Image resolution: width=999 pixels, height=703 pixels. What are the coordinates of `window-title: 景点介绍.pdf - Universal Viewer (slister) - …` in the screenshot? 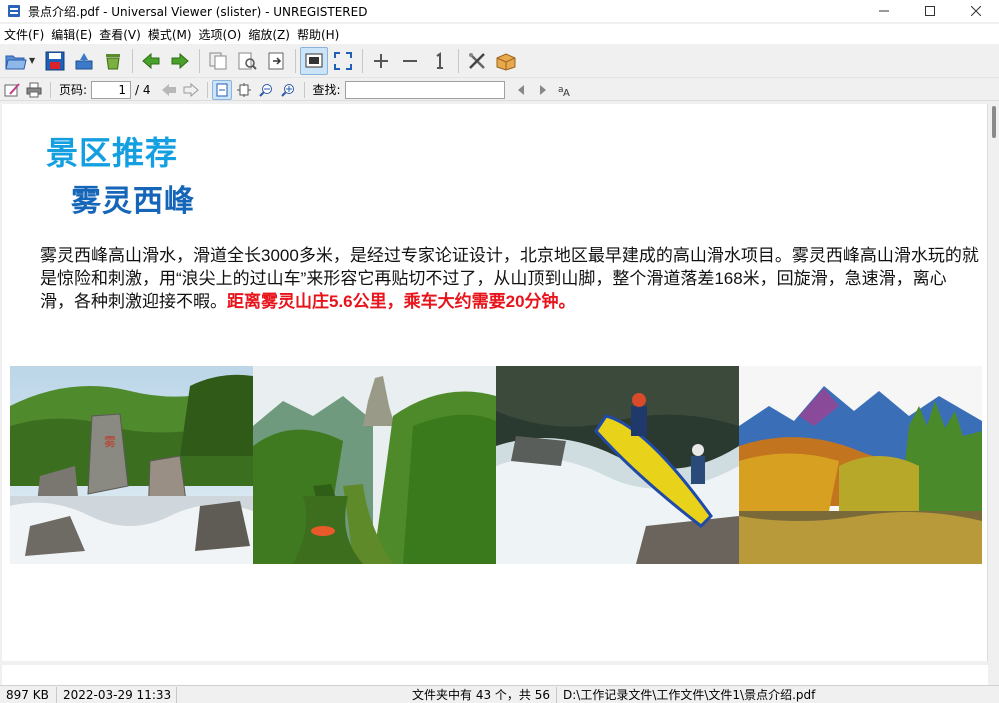 It's located at (198, 11).